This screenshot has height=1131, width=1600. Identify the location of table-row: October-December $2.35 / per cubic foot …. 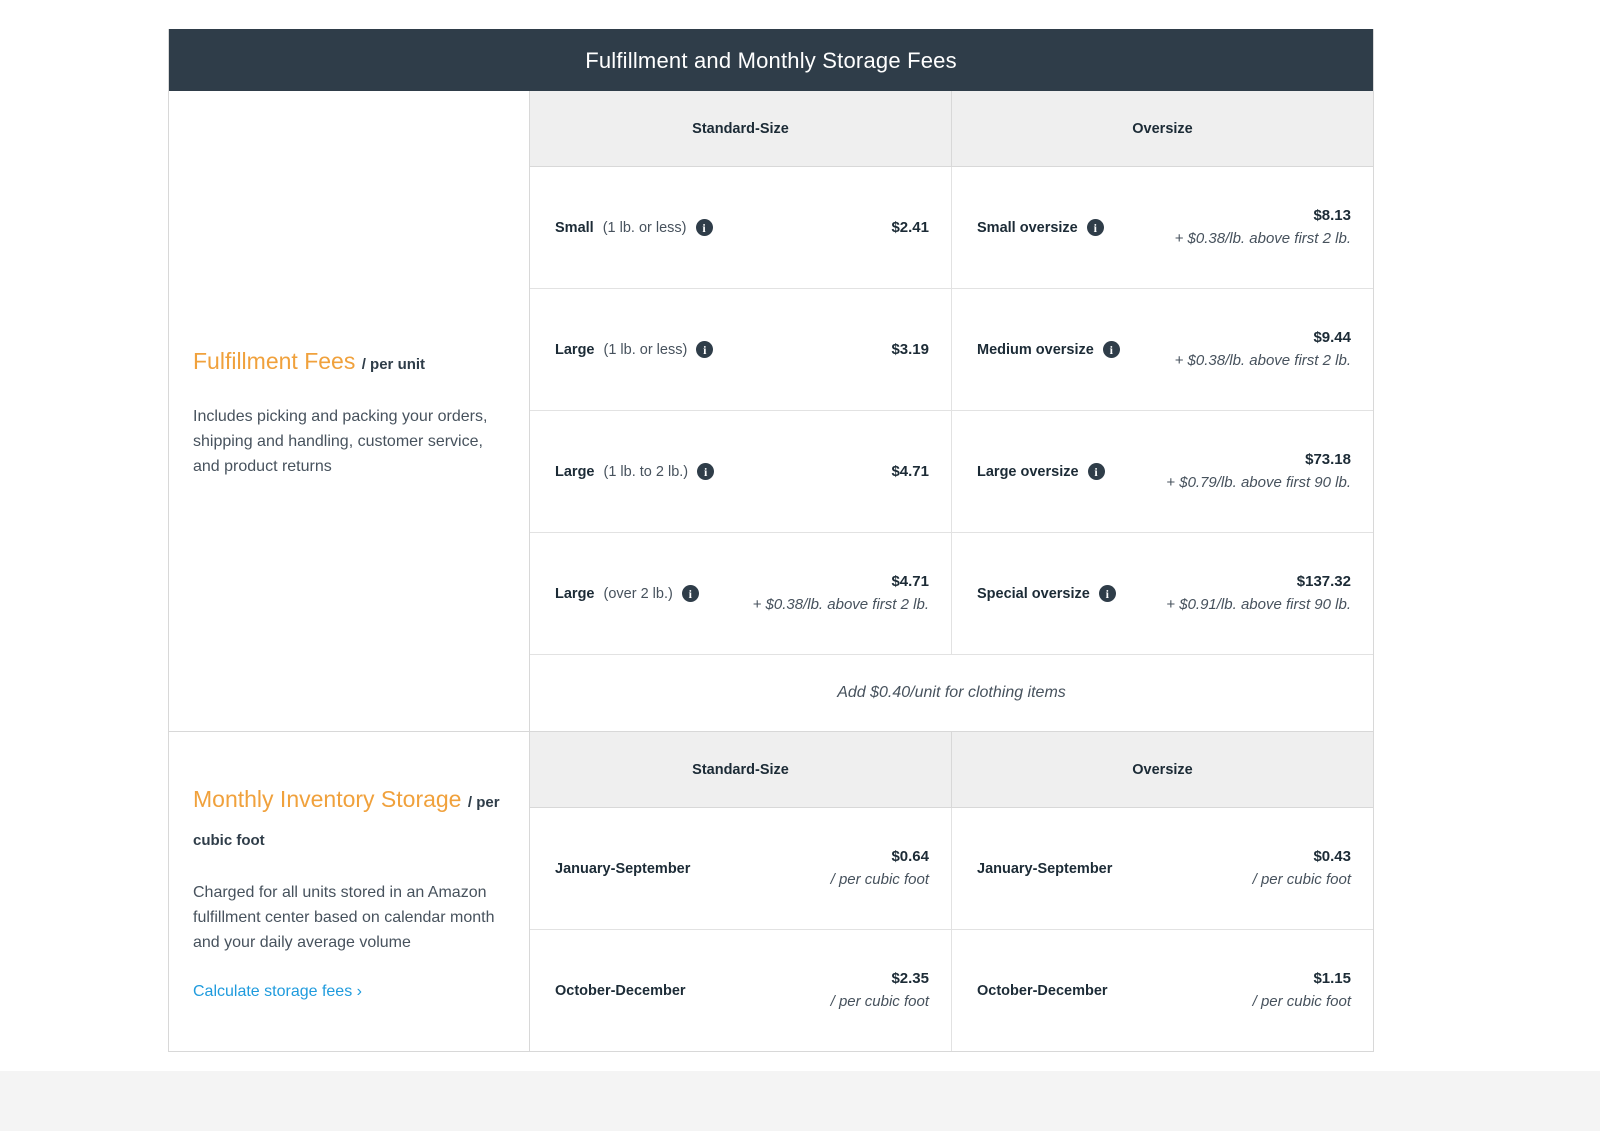
(951, 990).